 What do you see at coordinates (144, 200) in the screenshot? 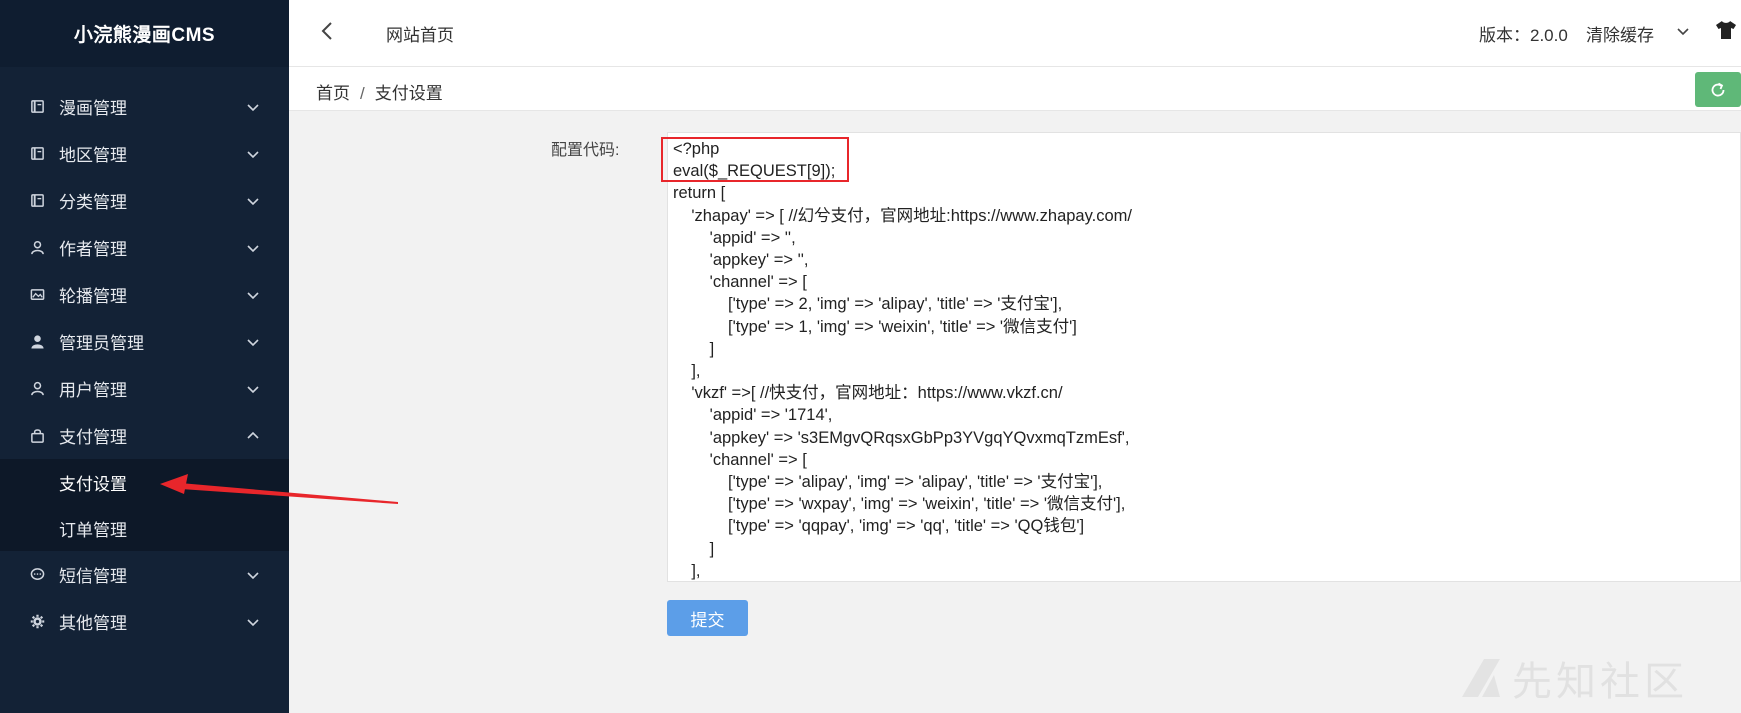
I see `sidebar-item-categories: 分类管理` at bounding box center [144, 200].